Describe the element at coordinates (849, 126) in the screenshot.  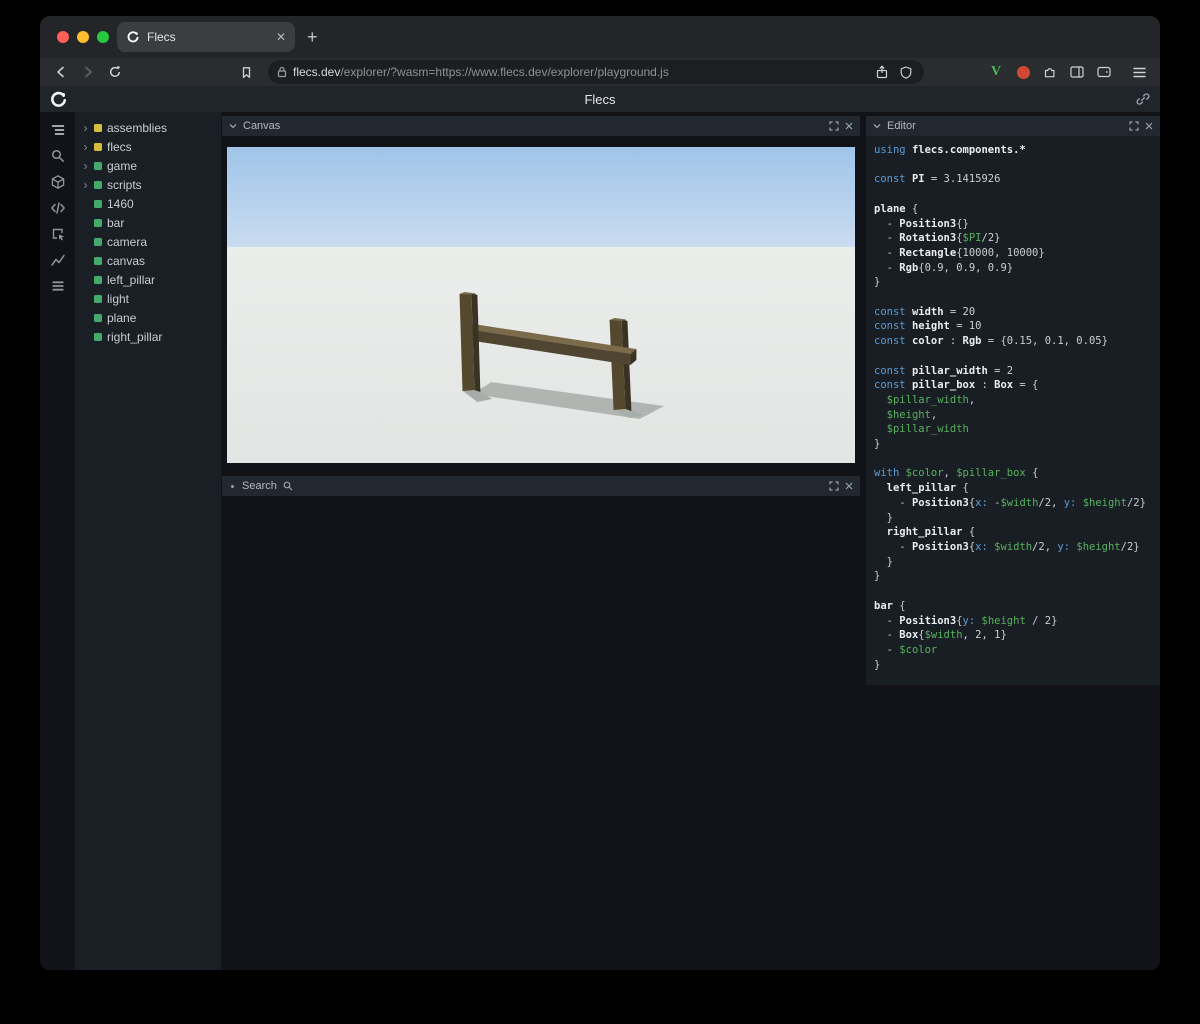
I see `canvas-close-button` at that location.